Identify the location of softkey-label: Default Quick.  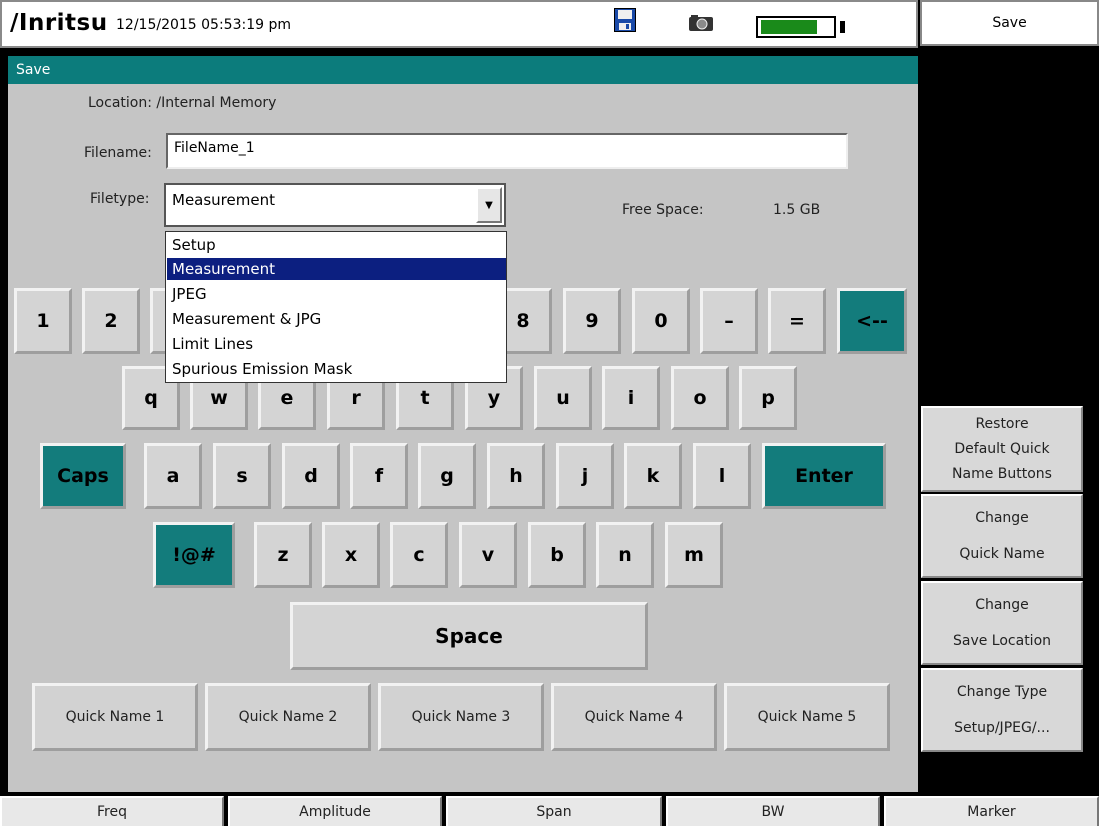
(1002, 448).